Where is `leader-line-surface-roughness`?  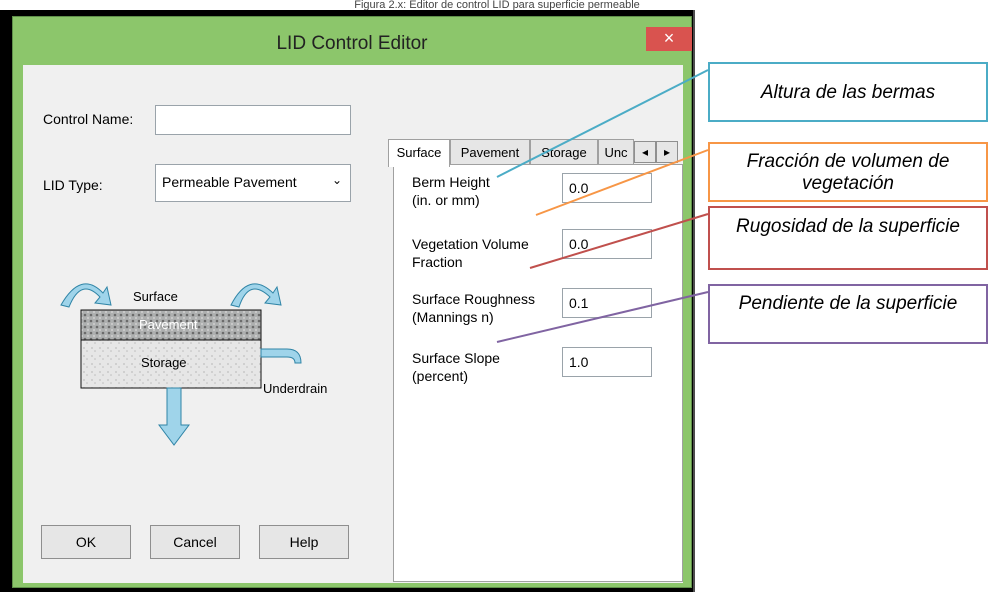
leader-line-surface-roughness is located at coordinates (619, 241).